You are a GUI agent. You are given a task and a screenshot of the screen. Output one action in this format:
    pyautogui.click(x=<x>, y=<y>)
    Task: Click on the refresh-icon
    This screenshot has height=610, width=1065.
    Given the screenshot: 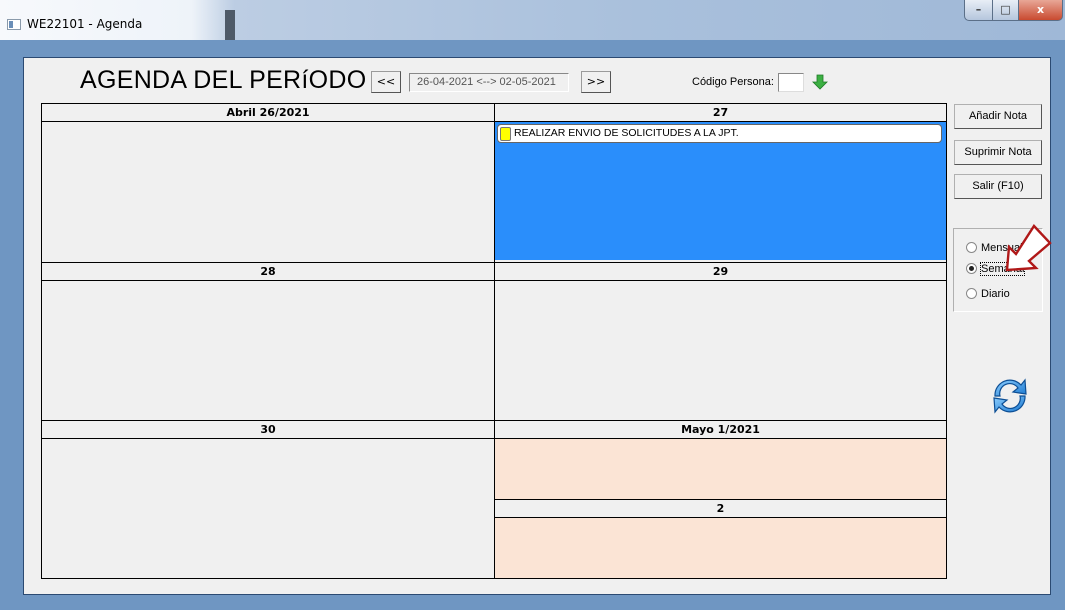 What is the action you would take?
    pyautogui.click(x=1010, y=396)
    